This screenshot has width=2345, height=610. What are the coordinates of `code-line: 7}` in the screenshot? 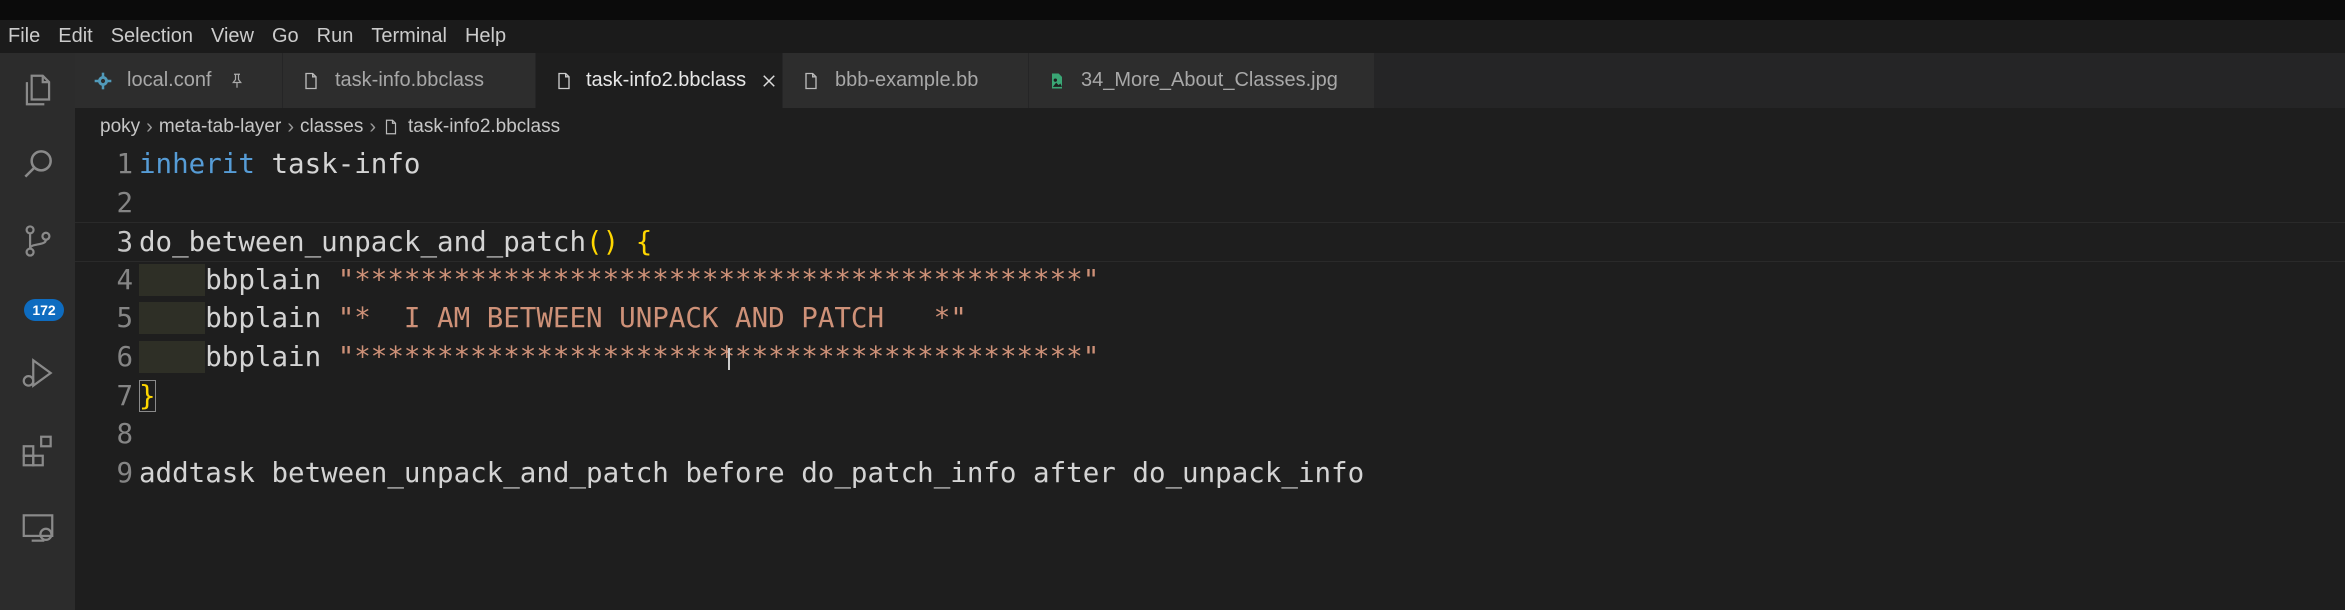 It's located at (1210, 396).